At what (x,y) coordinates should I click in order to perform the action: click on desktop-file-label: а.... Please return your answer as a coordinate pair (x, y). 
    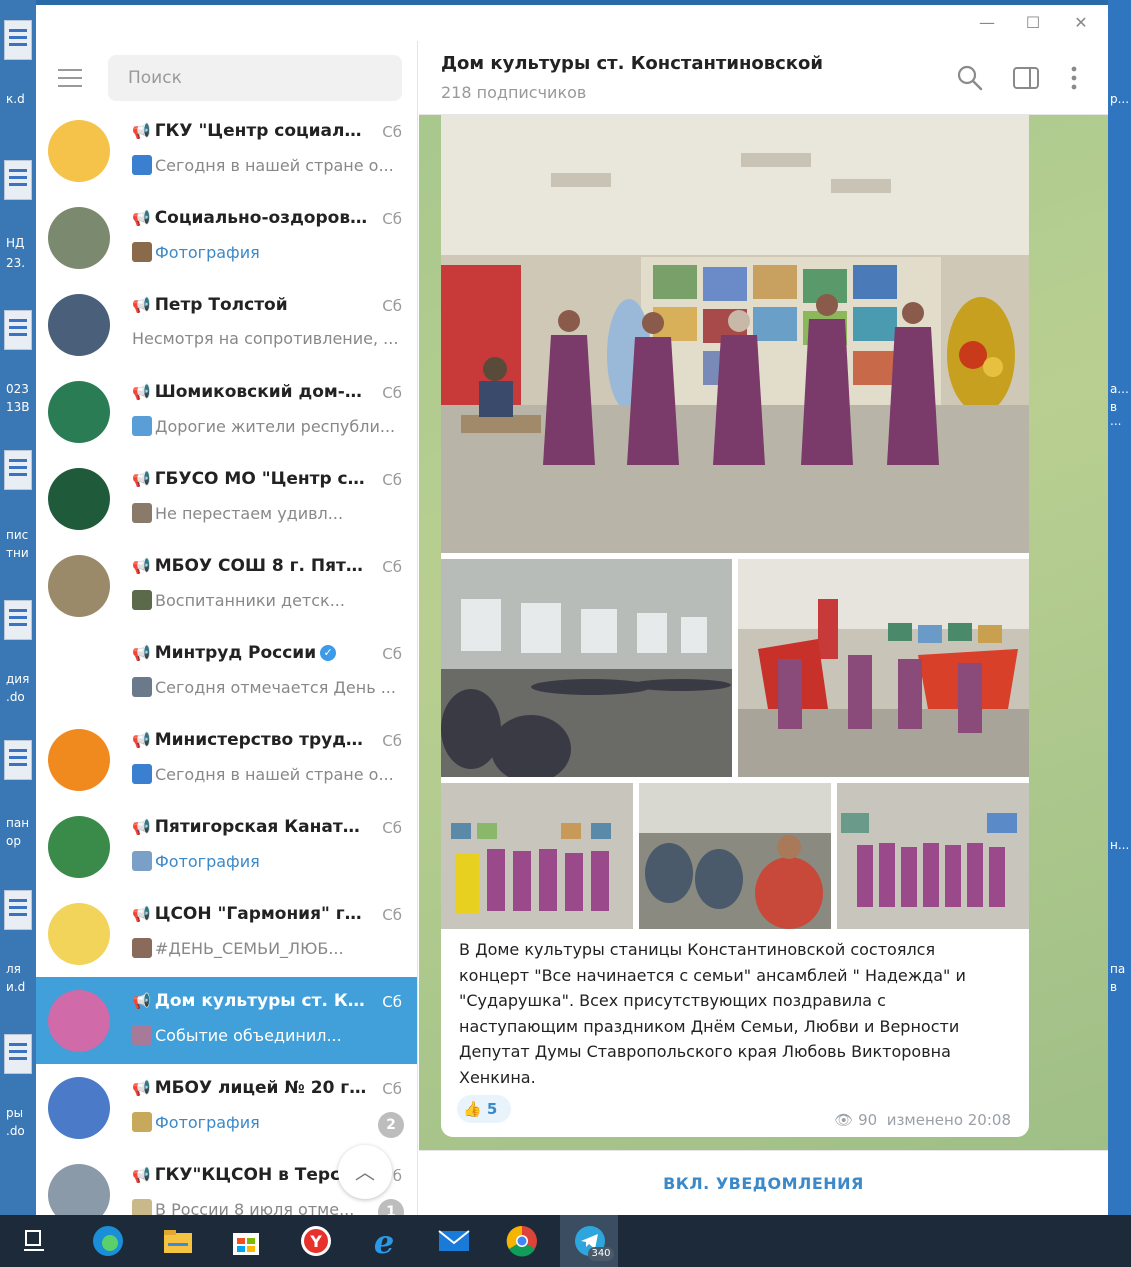
    Looking at the image, I should click on (1119, 389).